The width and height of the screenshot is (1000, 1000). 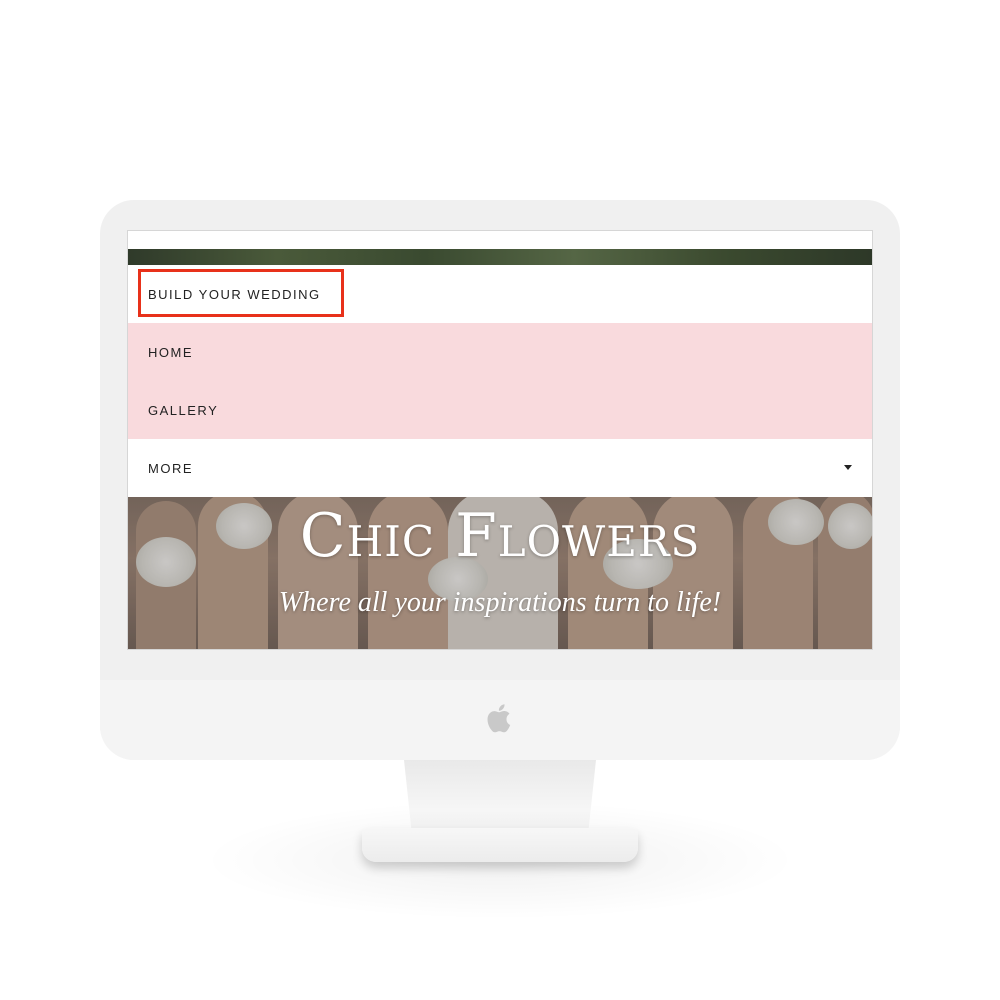 What do you see at coordinates (500, 536) in the screenshot?
I see `hero-title: Chic Flowers` at bounding box center [500, 536].